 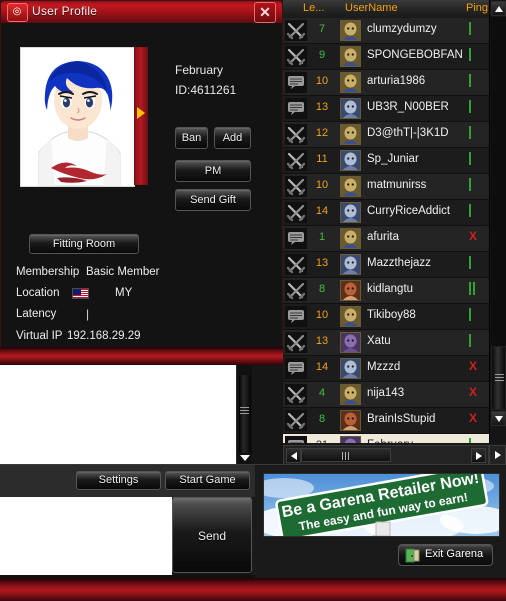 I want to click on panel-divider, so click(x=141, y=356).